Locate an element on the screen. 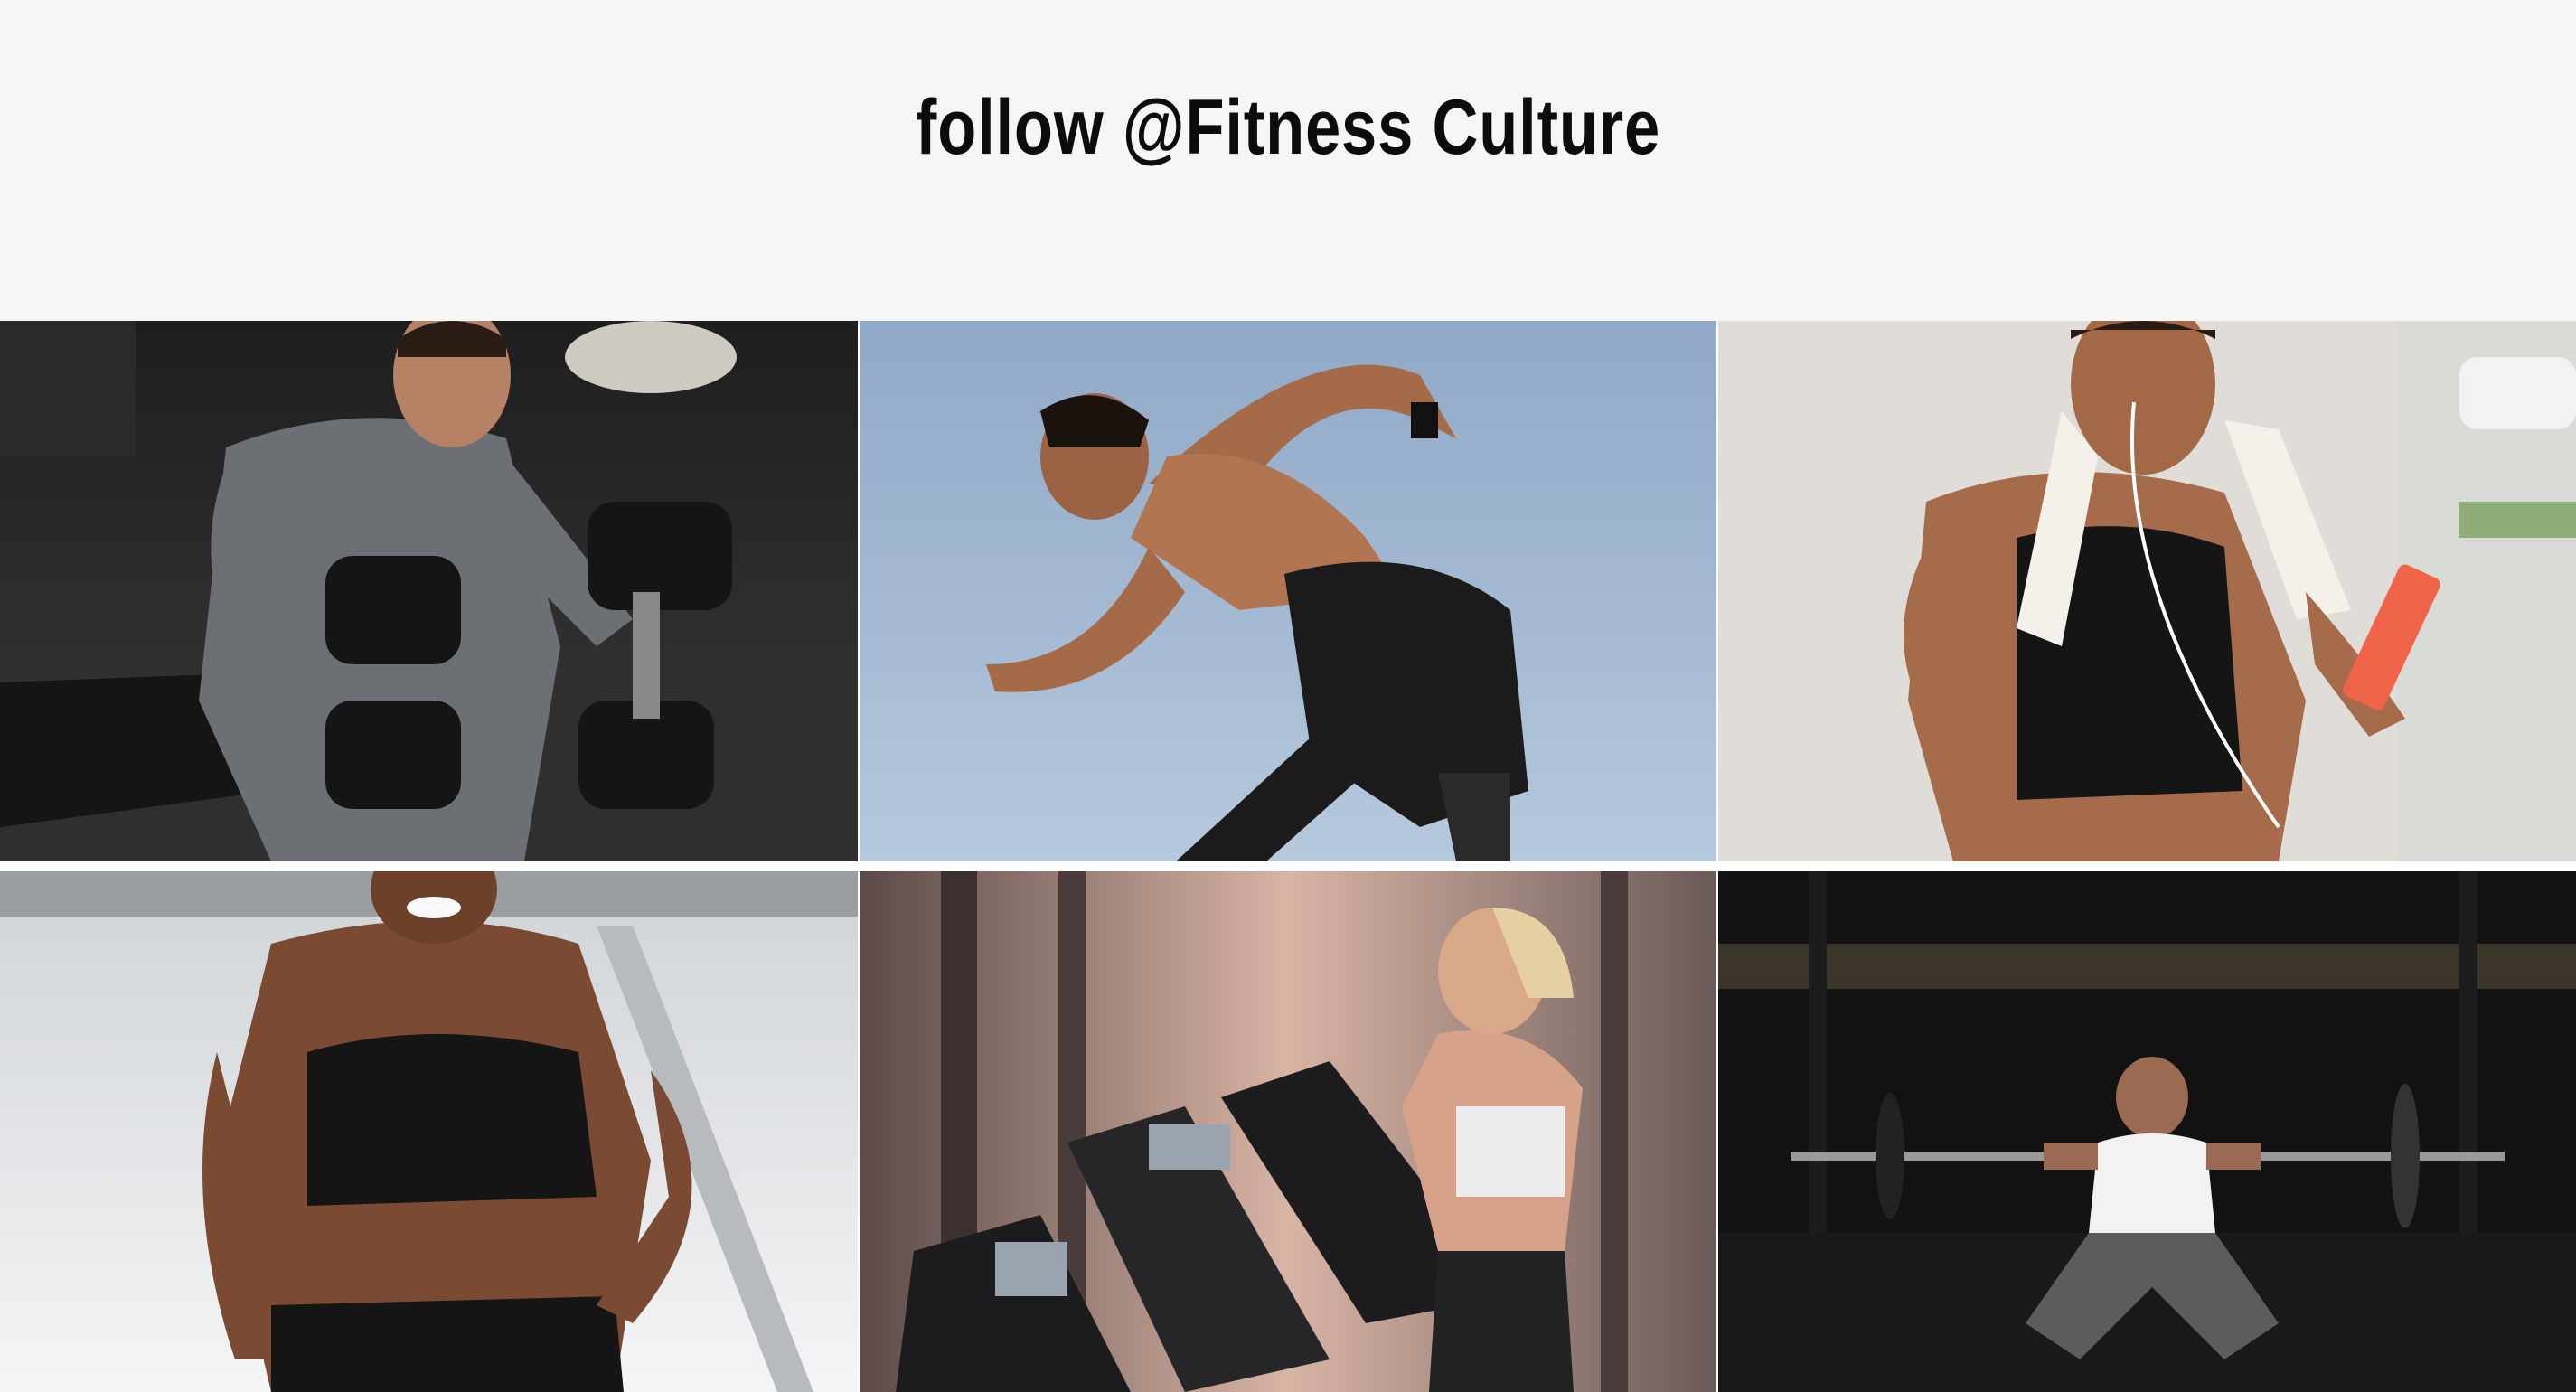 This screenshot has width=2576, height=1392. photo-woman-phone is located at coordinates (2147, 591).